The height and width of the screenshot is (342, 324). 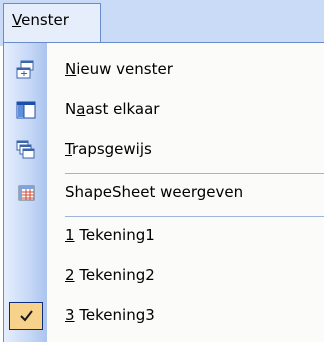 I want to click on menu-item-drawing-2: 2 Tekening2, so click(x=164, y=276).